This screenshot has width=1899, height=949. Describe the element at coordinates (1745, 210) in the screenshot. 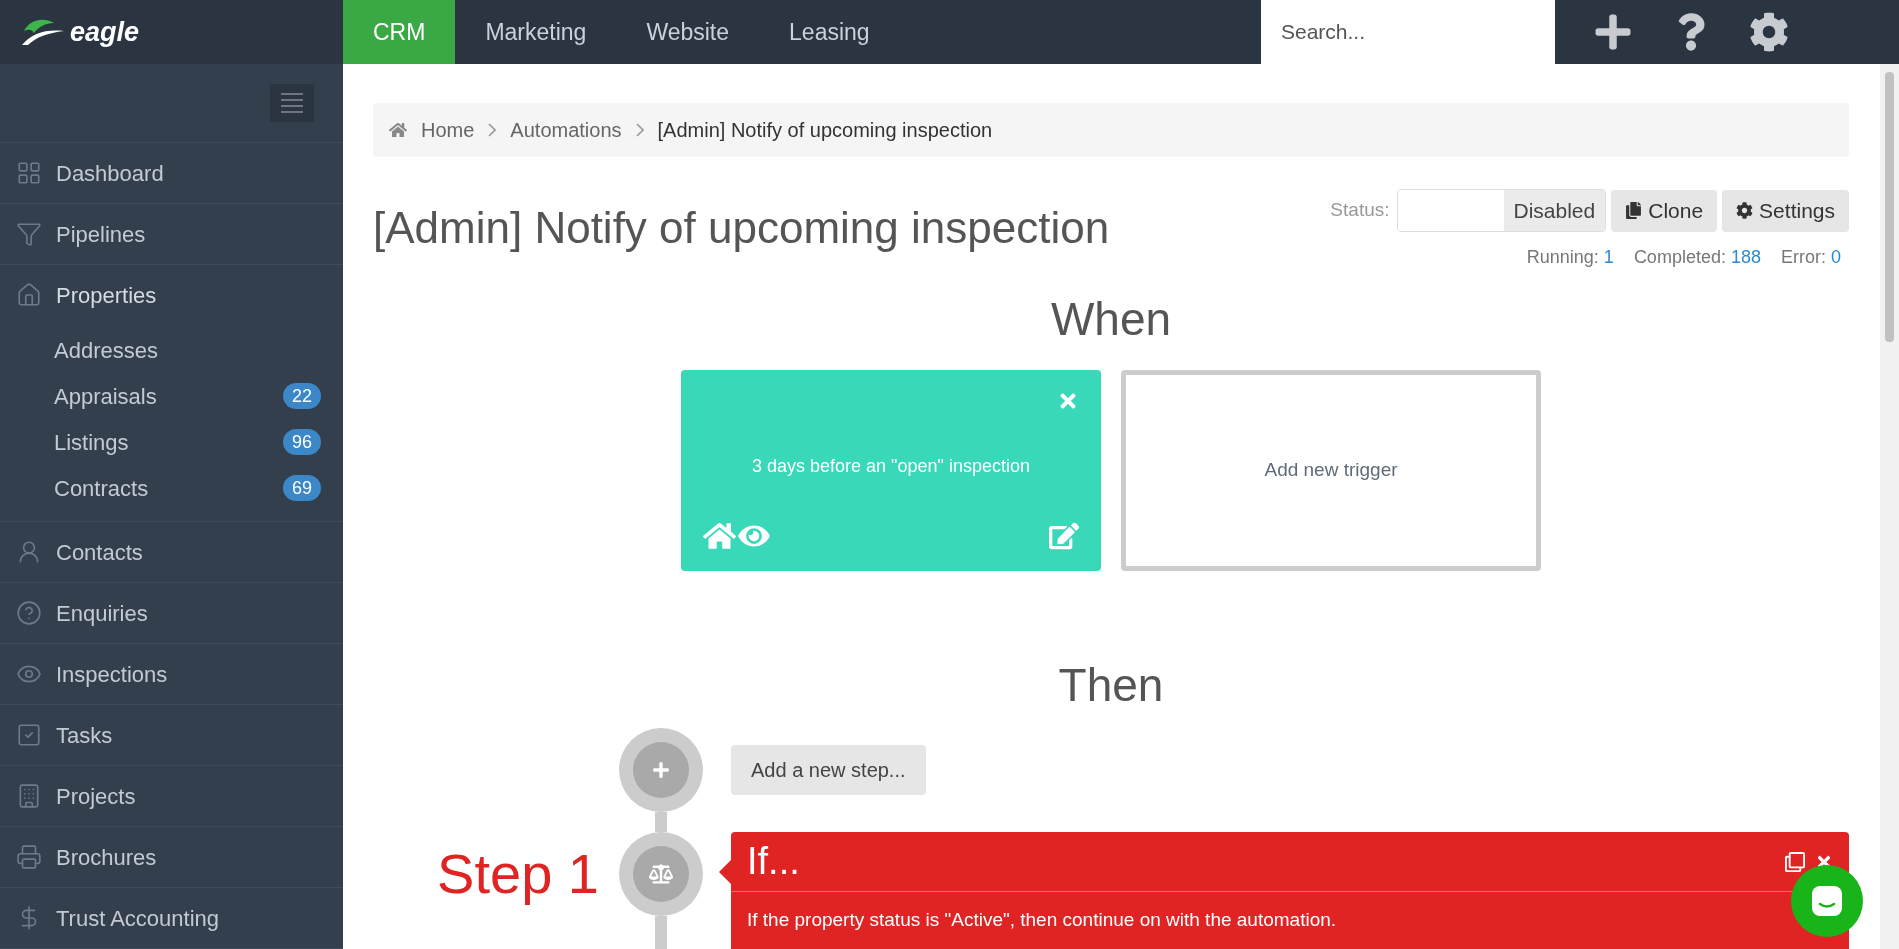

I see `gear-icon` at that location.